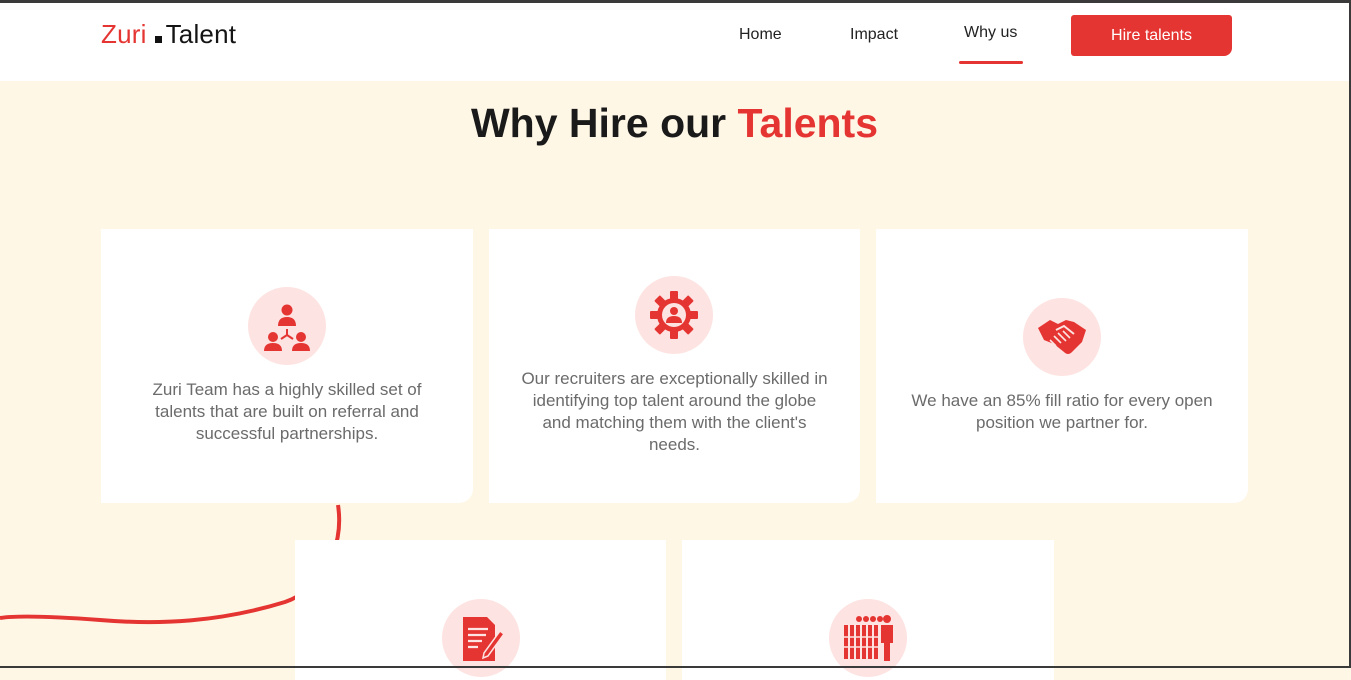 The height and width of the screenshot is (680, 1351). Describe the element at coordinates (874, 35) in the screenshot. I see `nav-impact-link: Impact` at that location.